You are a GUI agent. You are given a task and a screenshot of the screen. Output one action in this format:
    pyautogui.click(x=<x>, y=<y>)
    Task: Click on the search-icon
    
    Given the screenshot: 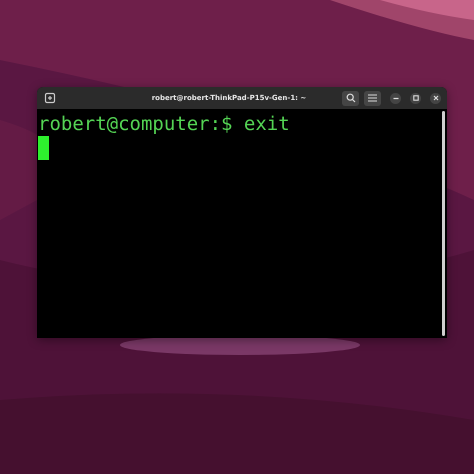 What is the action you would take?
    pyautogui.click(x=351, y=98)
    